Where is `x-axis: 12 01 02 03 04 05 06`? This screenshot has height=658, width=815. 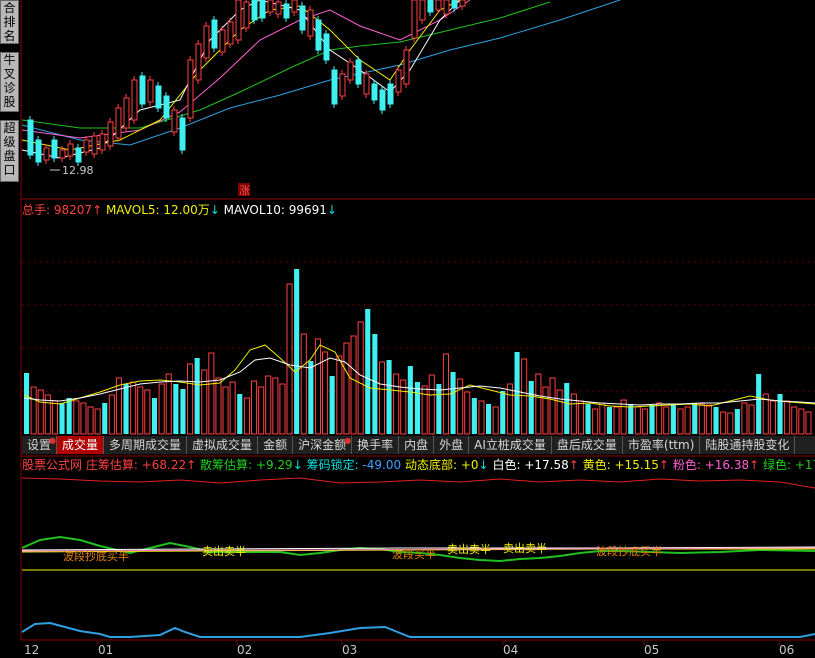
x-axis: 12 01 02 03 04 05 06 is located at coordinates (409, 649).